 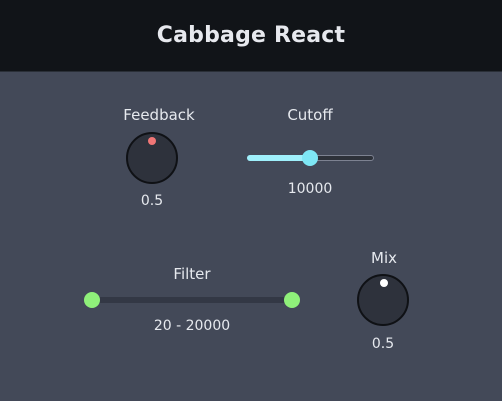 I want to click on feedback-knob-indicator, so click(x=152, y=141).